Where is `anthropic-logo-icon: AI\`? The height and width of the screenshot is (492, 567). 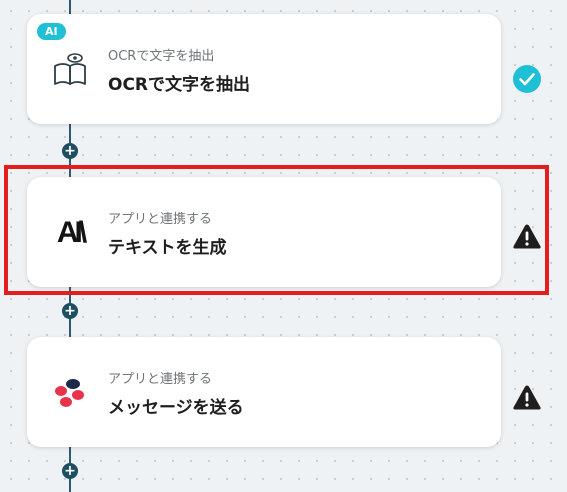 anthropic-logo-icon: AI\ is located at coordinates (71, 232).